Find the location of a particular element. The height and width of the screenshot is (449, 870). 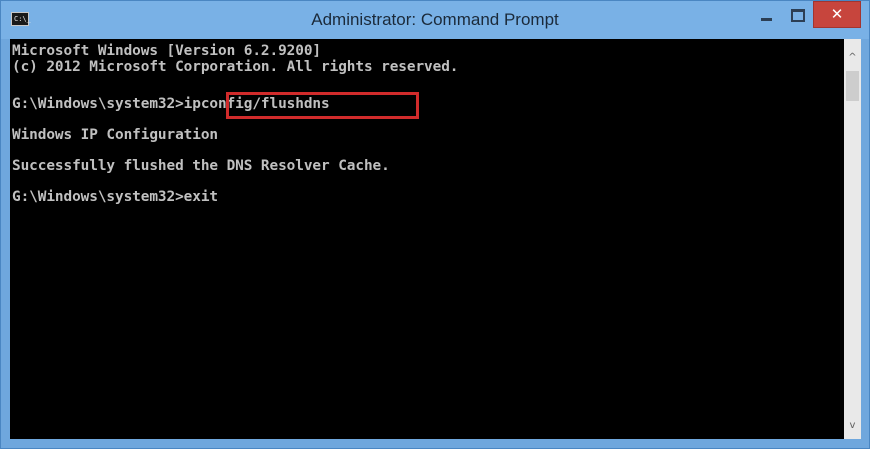

close-icon: ✕ is located at coordinates (837, 14).